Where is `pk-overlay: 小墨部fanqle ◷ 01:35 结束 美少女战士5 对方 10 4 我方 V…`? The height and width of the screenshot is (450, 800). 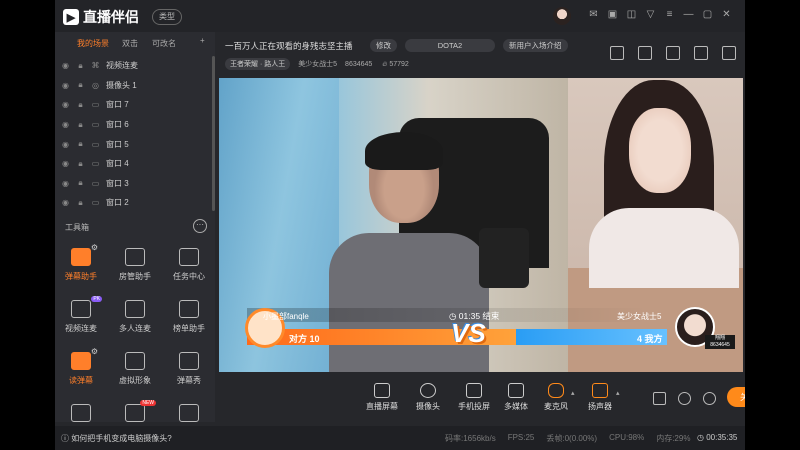
pk-overlay: 小墨部fanqle ◷ 01:35 结束 美少女战士5 对方 10 4 我方 V… is located at coordinates (481, 327).